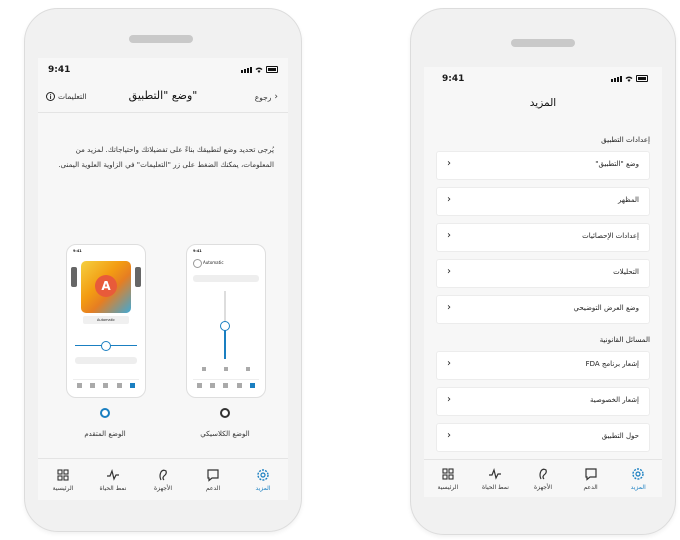 The width and height of the screenshot is (680, 540). What do you see at coordinates (625, 139) in the screenshot?
I see `section-heading-app-settings: إعدادات التطبيق` at bounding box center [625, 139].